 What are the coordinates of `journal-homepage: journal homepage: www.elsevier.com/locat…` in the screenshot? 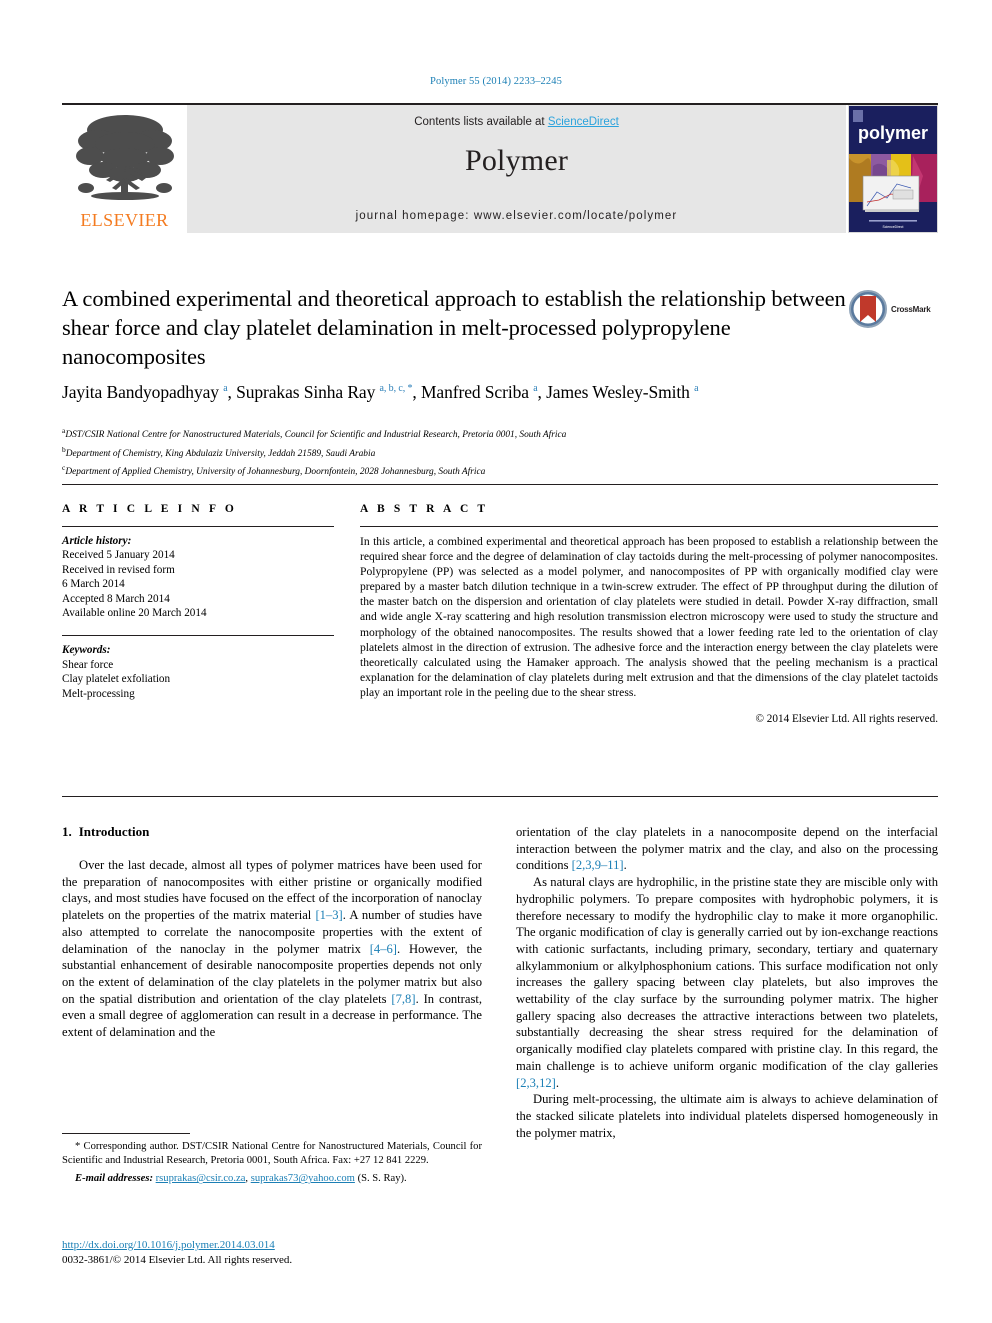 It's located at (516, 216).